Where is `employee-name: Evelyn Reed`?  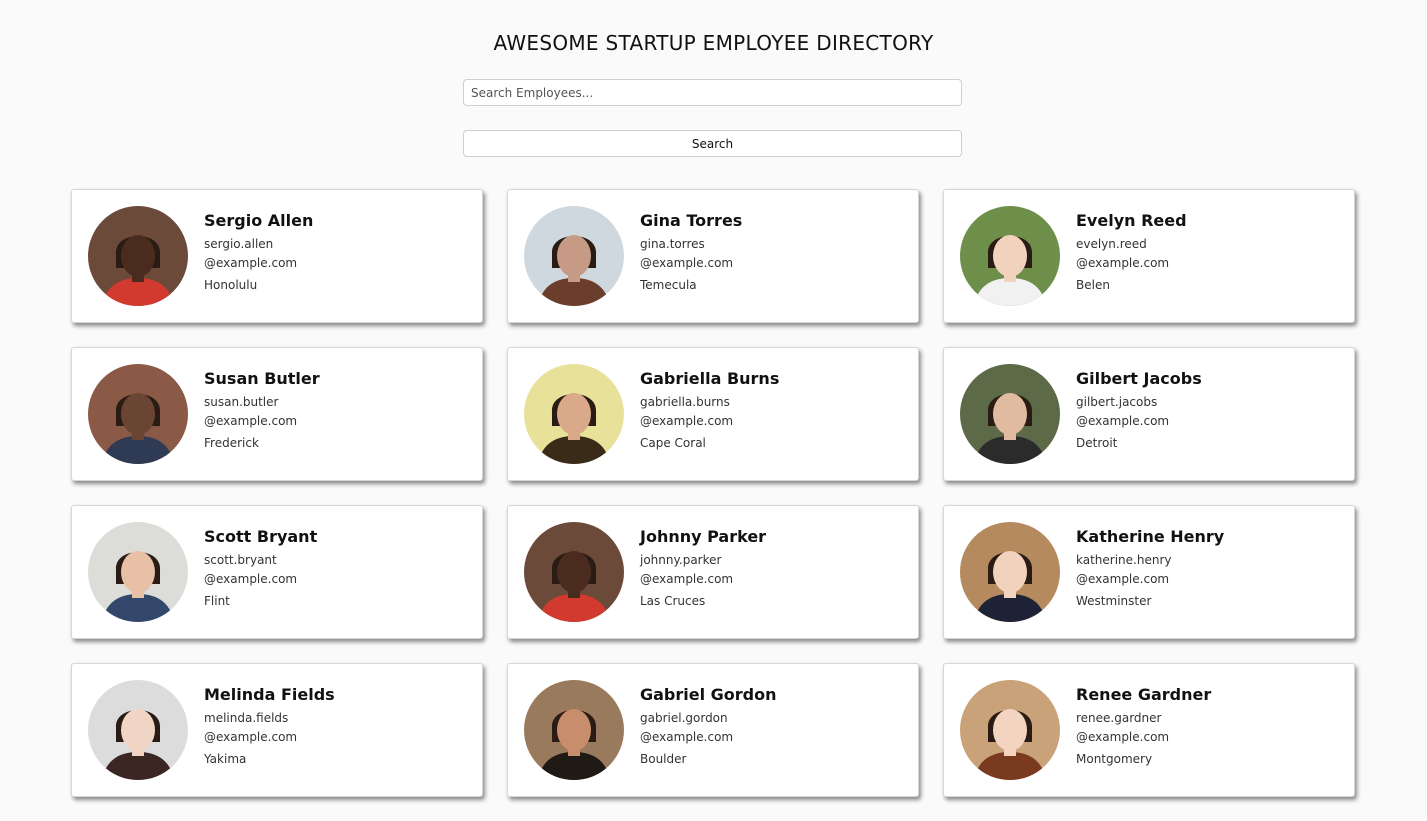
employee-name: Evelyn Reed is located at coordinates (1131, 220).